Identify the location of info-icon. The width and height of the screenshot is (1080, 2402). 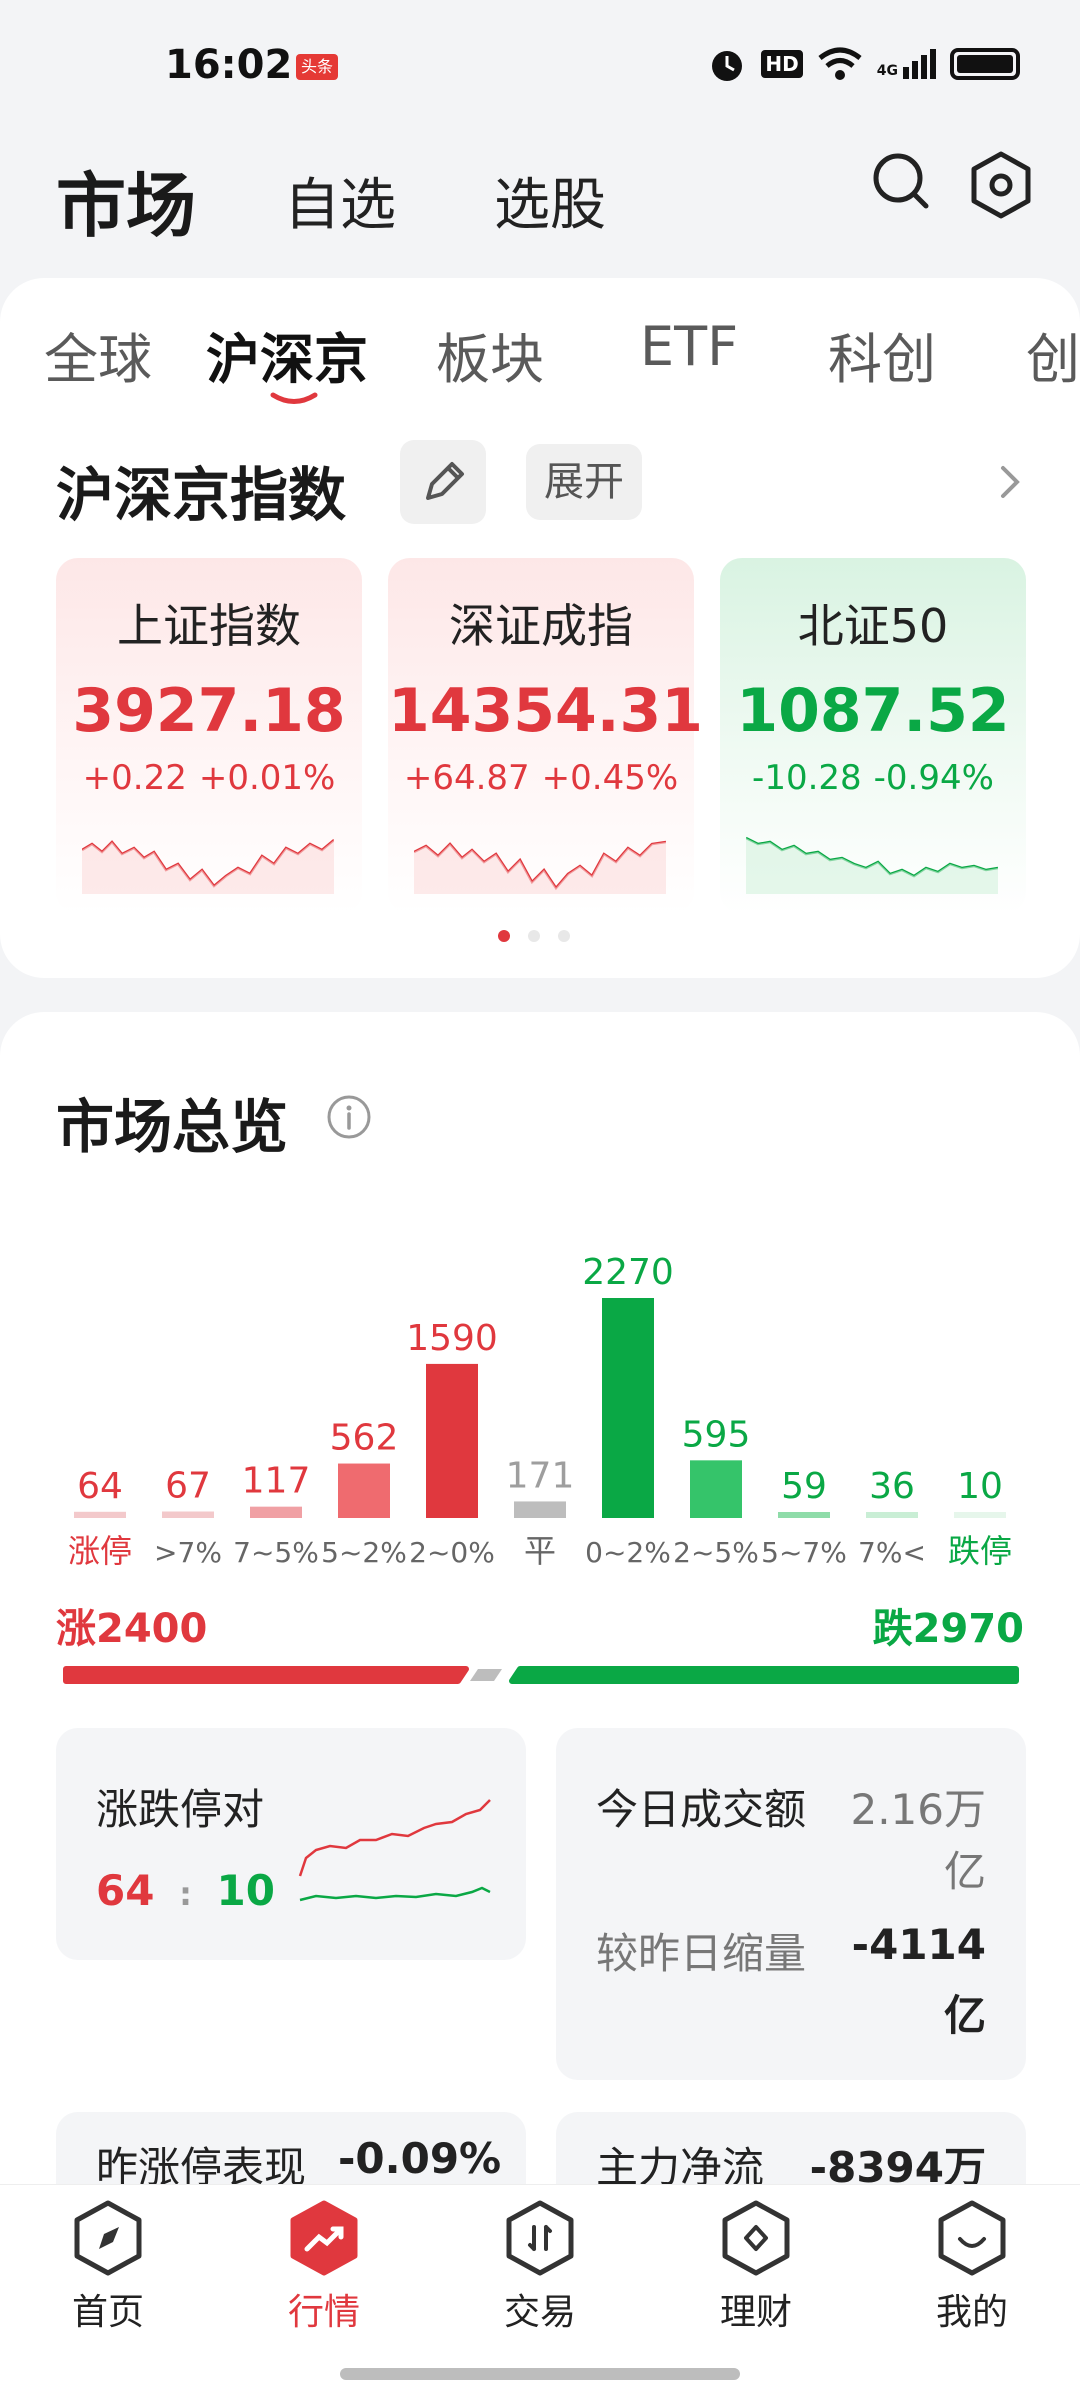
(349, 1117).